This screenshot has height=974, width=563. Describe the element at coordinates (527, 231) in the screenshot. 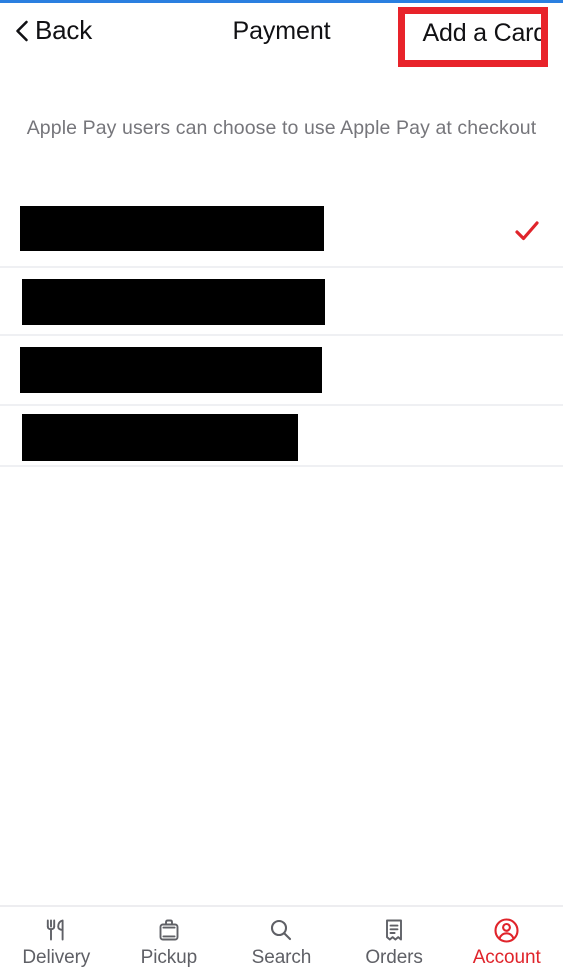

I see `checkmark-icon` at that location.